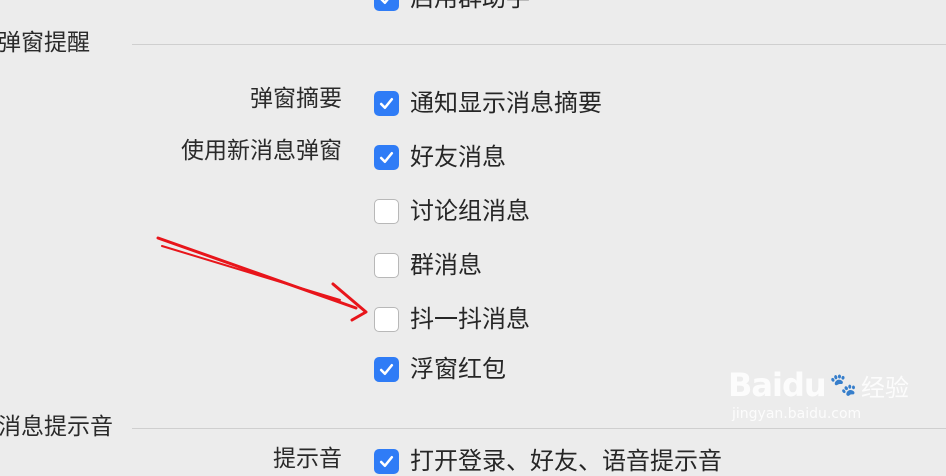  I want to click on watermark-brand: Baidu, so click(777, 385).